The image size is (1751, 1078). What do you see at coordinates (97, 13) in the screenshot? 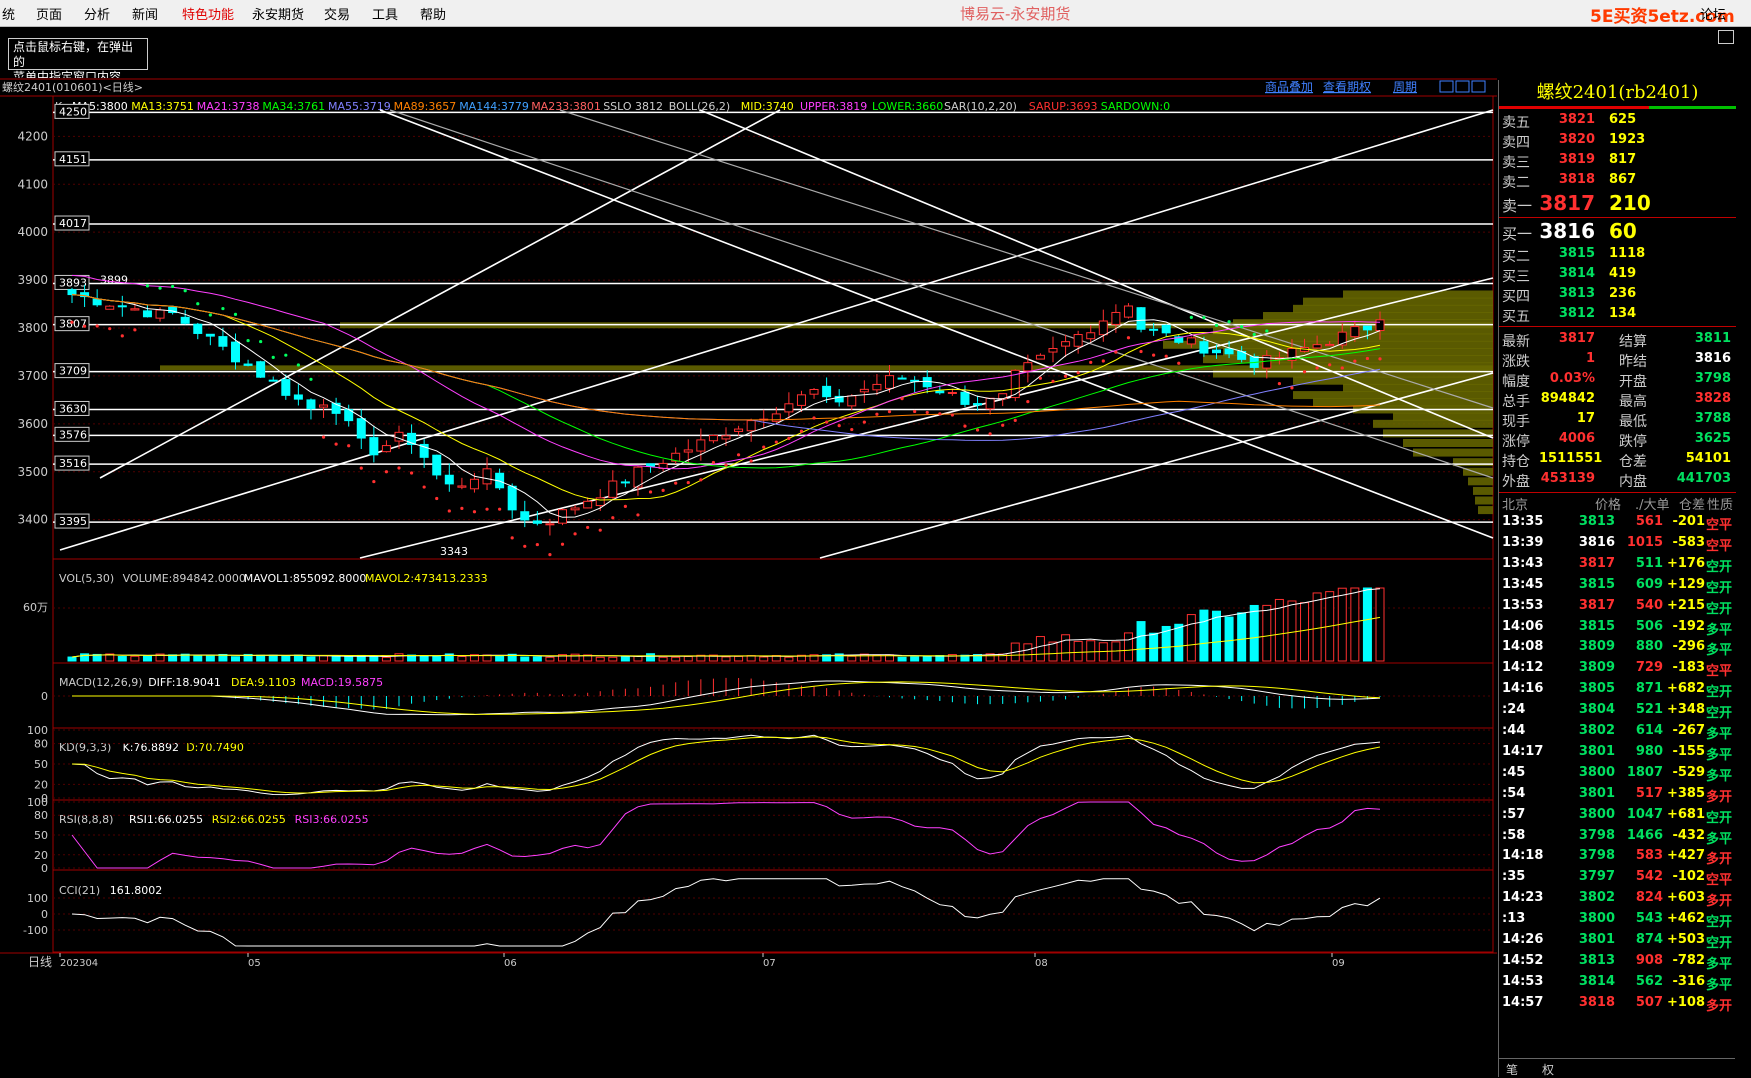
I see `menu-analysis: 分析` at bounding box center [97, 13].